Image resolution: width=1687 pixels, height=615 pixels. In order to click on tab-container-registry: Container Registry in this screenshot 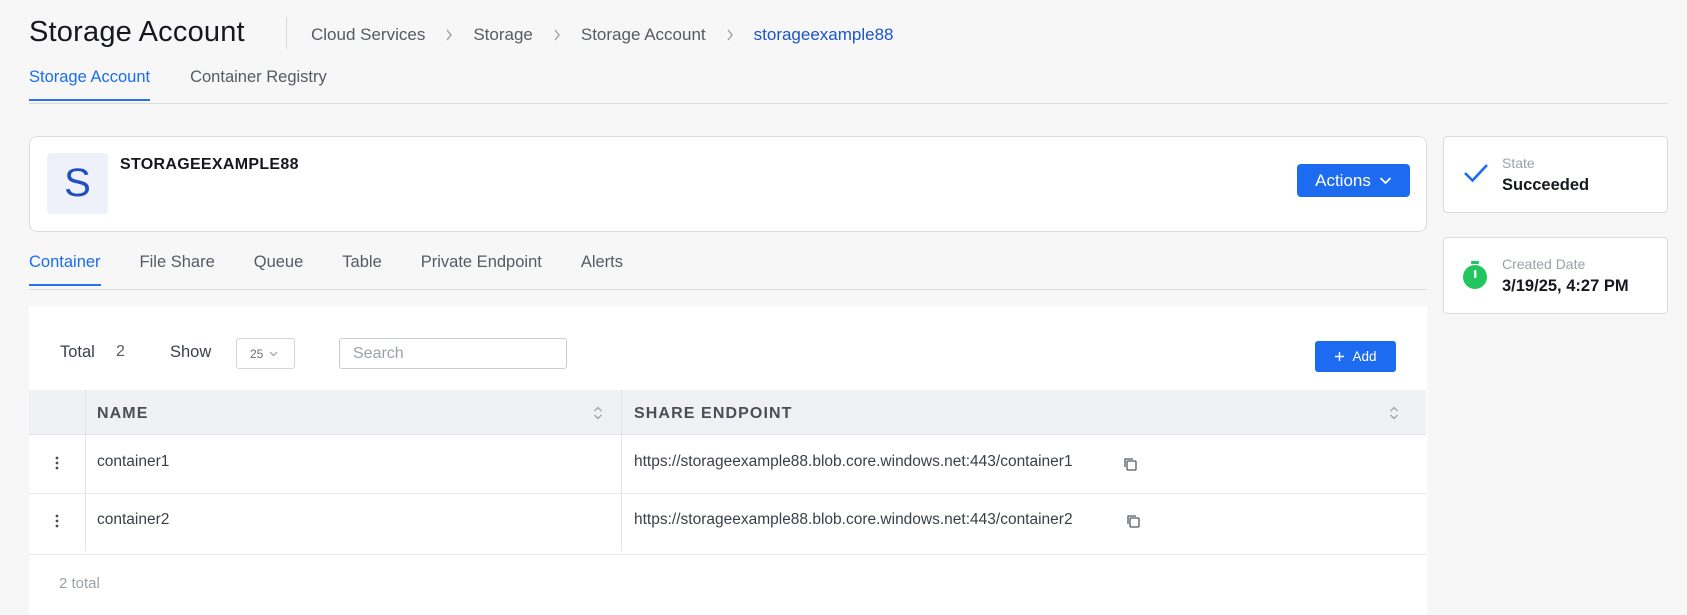, I will do `click(258, 84)`.